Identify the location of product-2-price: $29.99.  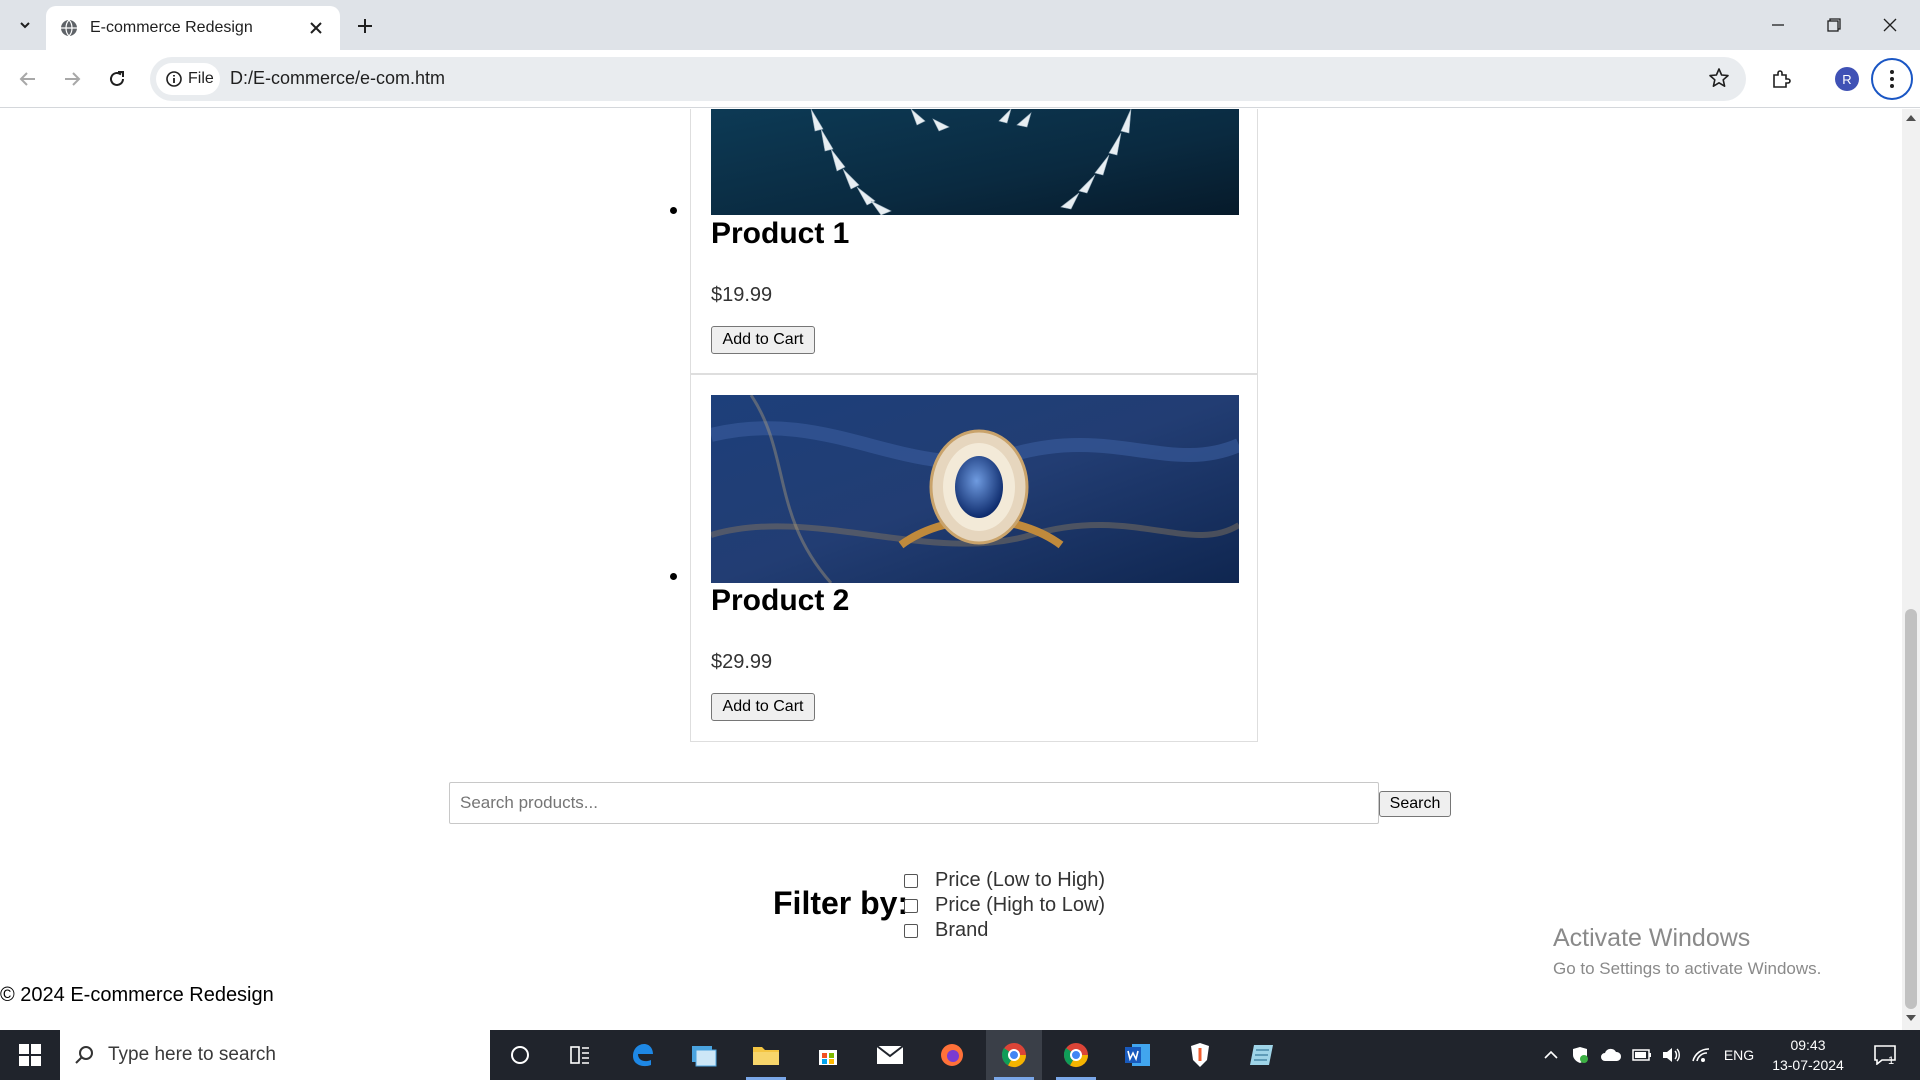
(742, 662).